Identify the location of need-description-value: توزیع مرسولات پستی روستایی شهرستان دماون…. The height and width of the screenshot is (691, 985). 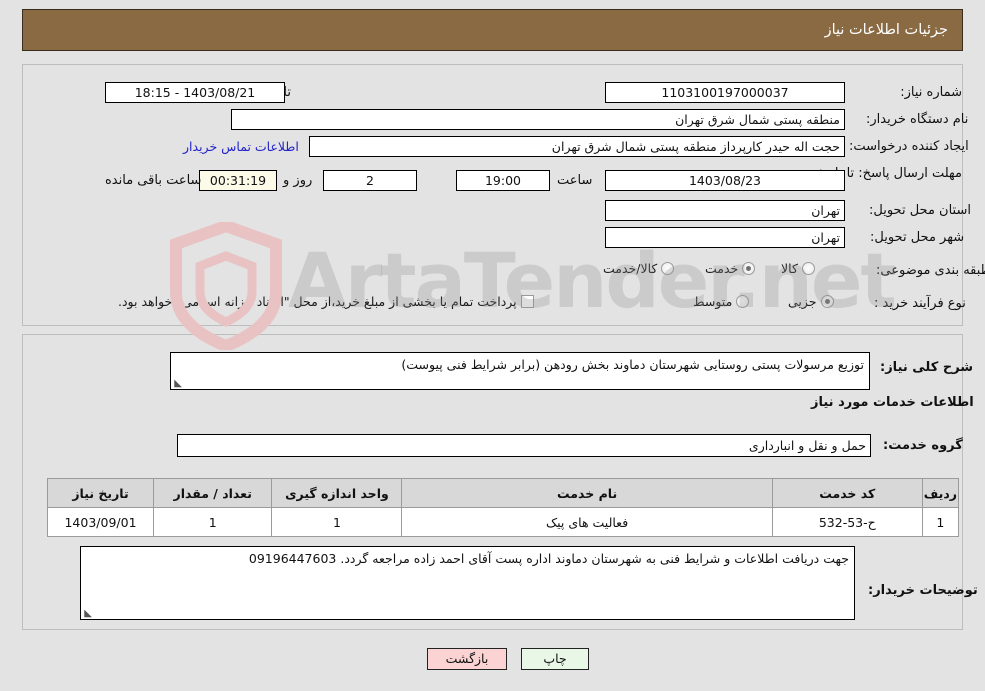
(632, 364).